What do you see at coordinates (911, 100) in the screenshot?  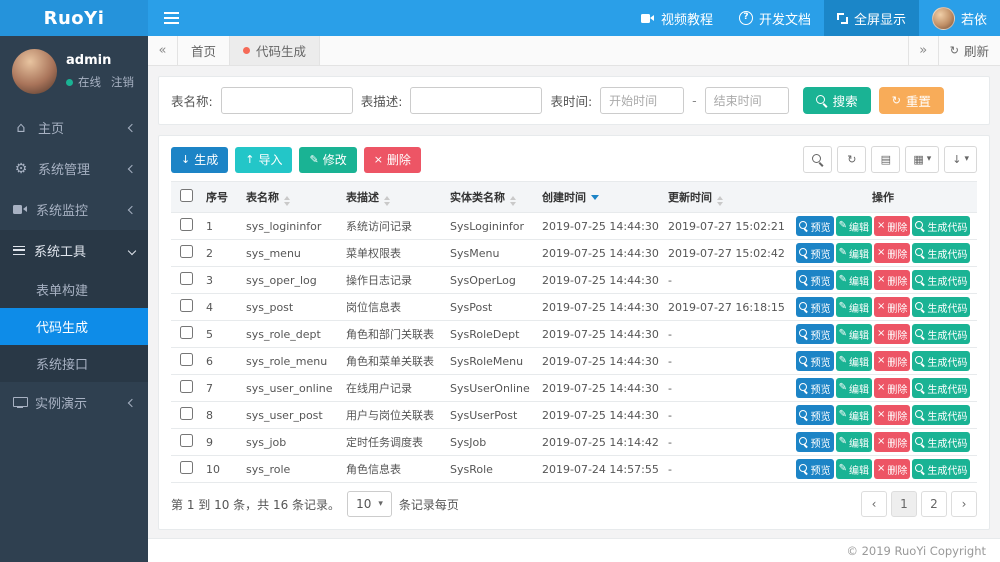 I see `reset-button: ↻ 重置` at bounding box center [911, 100].